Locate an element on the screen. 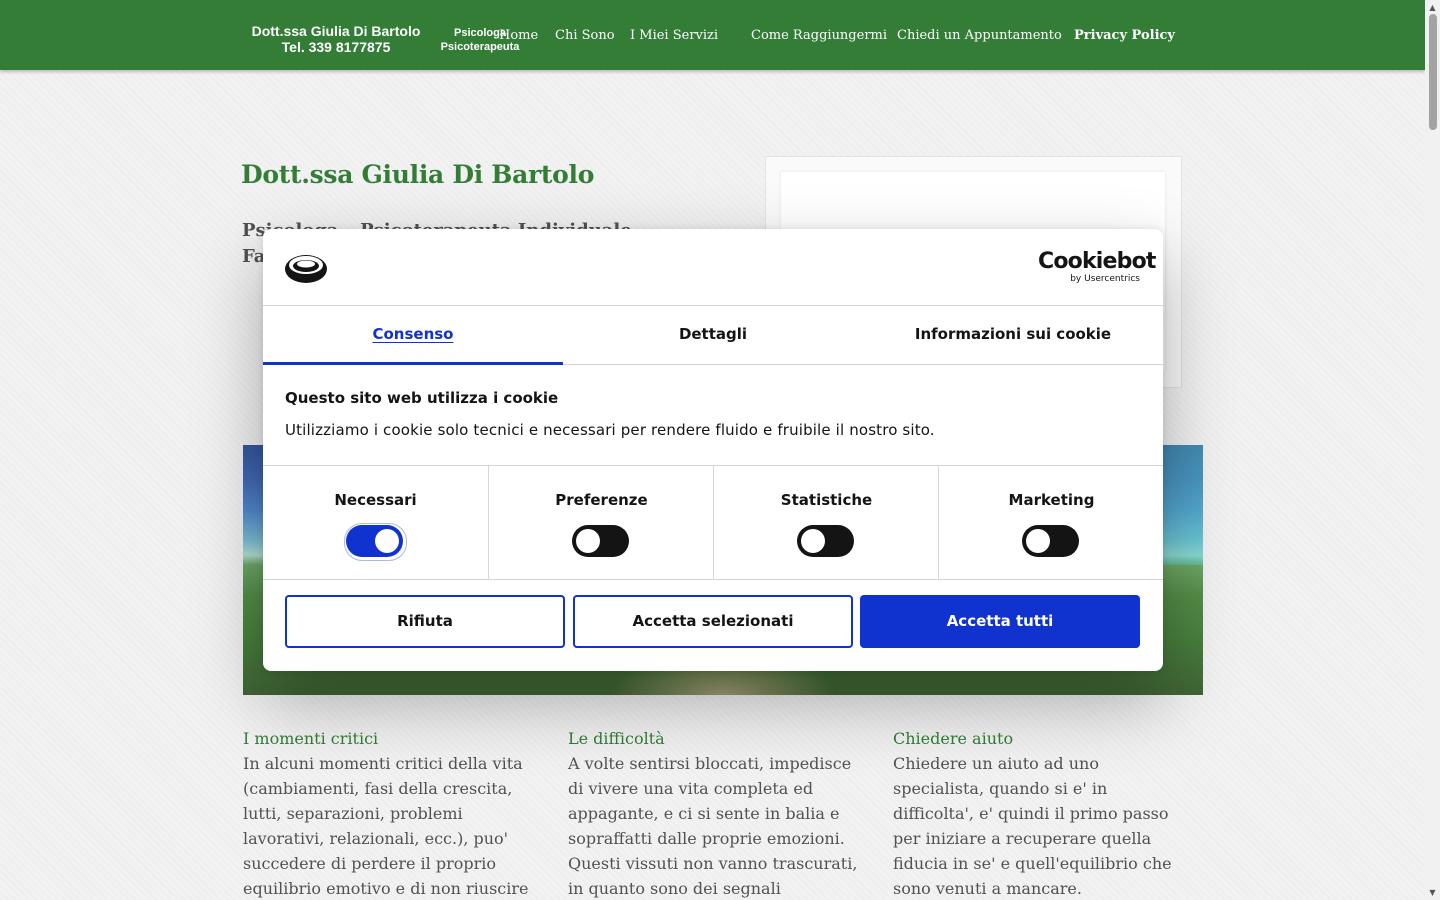 The width and height of the screenshot is (1440, 900). page-scrollbar: ▲ ▼ is located at coordinates (1432, 450).